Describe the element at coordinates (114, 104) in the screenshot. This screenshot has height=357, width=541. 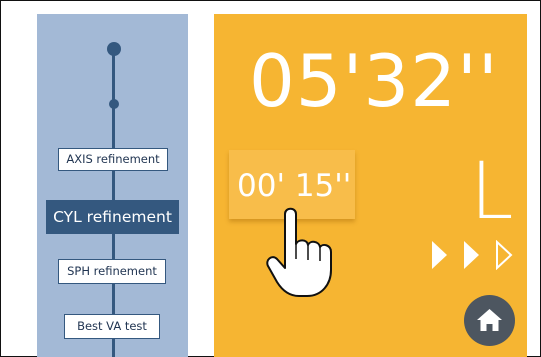
I see `progress-dot` at that location.